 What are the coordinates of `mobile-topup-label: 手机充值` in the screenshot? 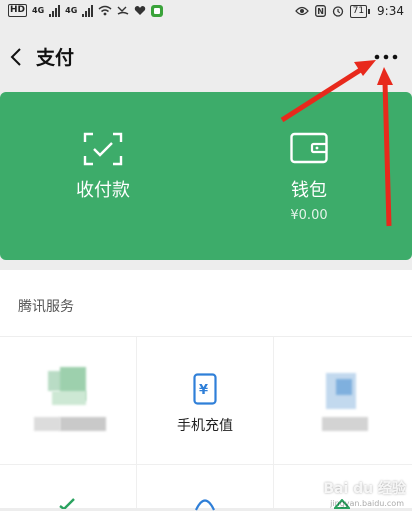 It's located at (205, 426).